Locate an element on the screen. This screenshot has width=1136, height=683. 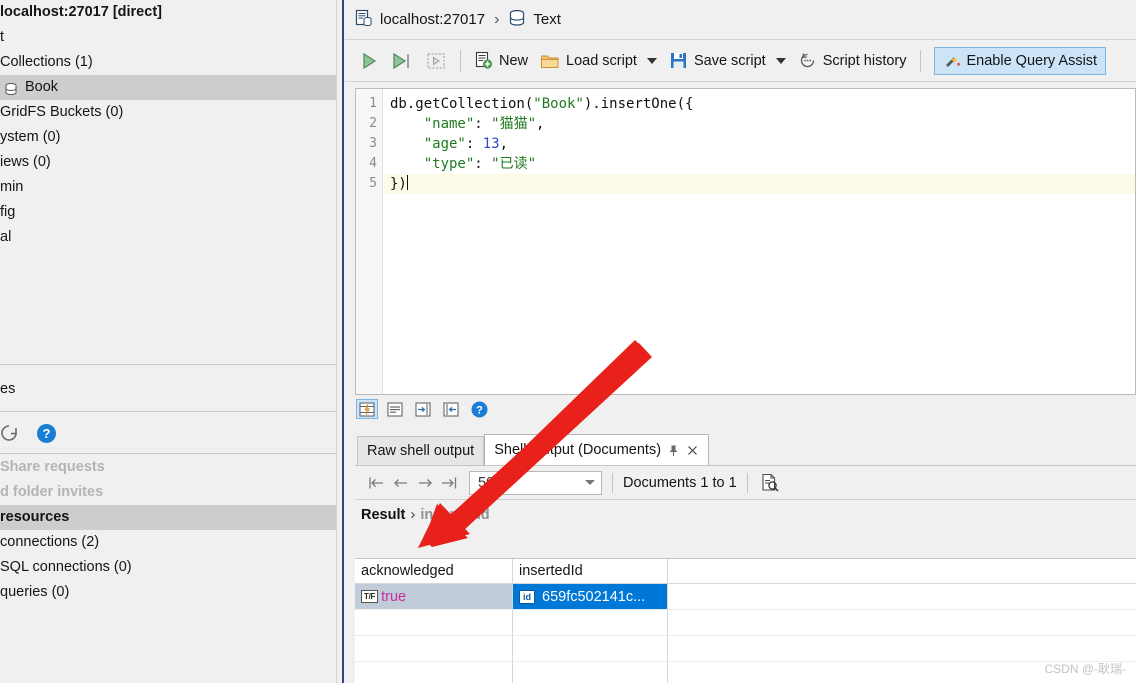
line-number: 4 is located at coordinates (373, 163).